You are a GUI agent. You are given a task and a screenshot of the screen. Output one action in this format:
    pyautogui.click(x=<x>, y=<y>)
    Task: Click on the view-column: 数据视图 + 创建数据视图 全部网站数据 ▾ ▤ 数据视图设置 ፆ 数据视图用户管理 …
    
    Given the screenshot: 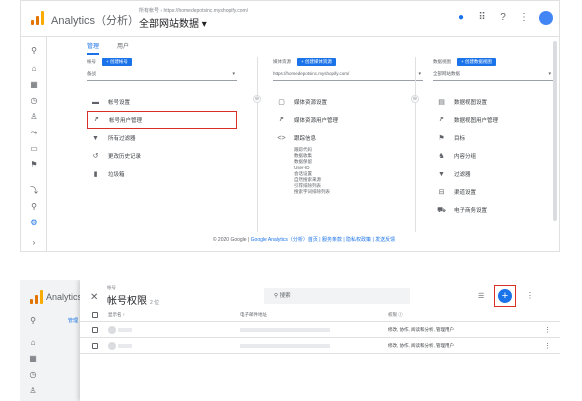 What is the action you would take?
    pyautogui.click(x=493, y=142)
    